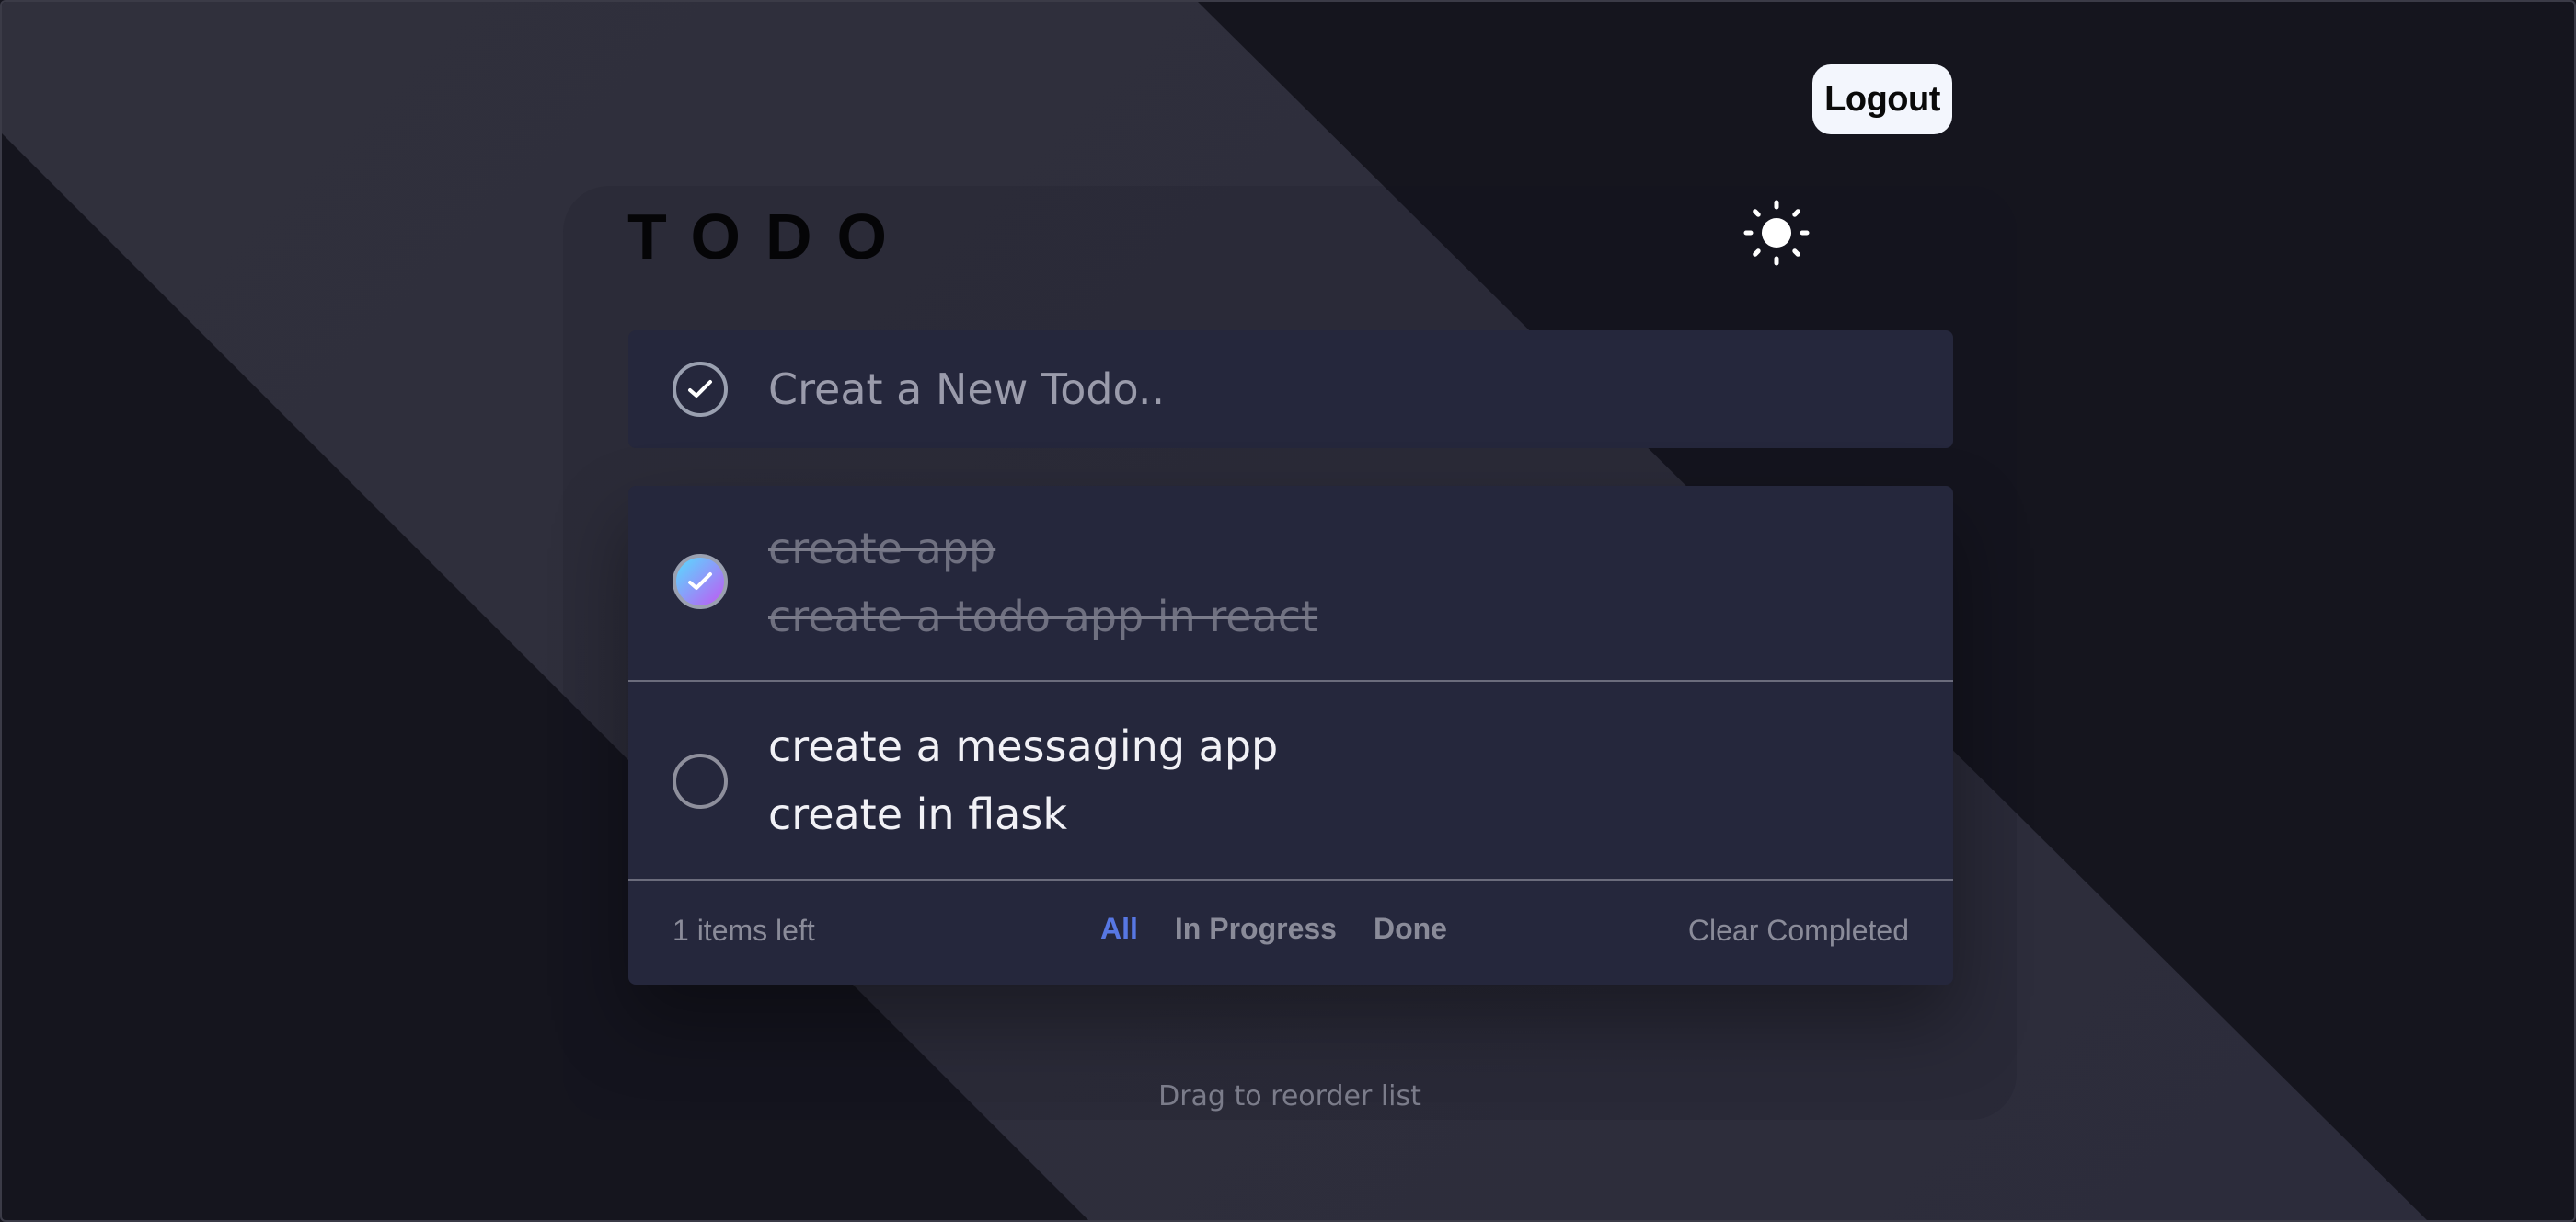 Image resolution: width=2576 pixels, height=1222 pixels. Describe the element at coordinates (700, 781) in the screenshot. I see `todo-checkbox-unchecked` at that location.